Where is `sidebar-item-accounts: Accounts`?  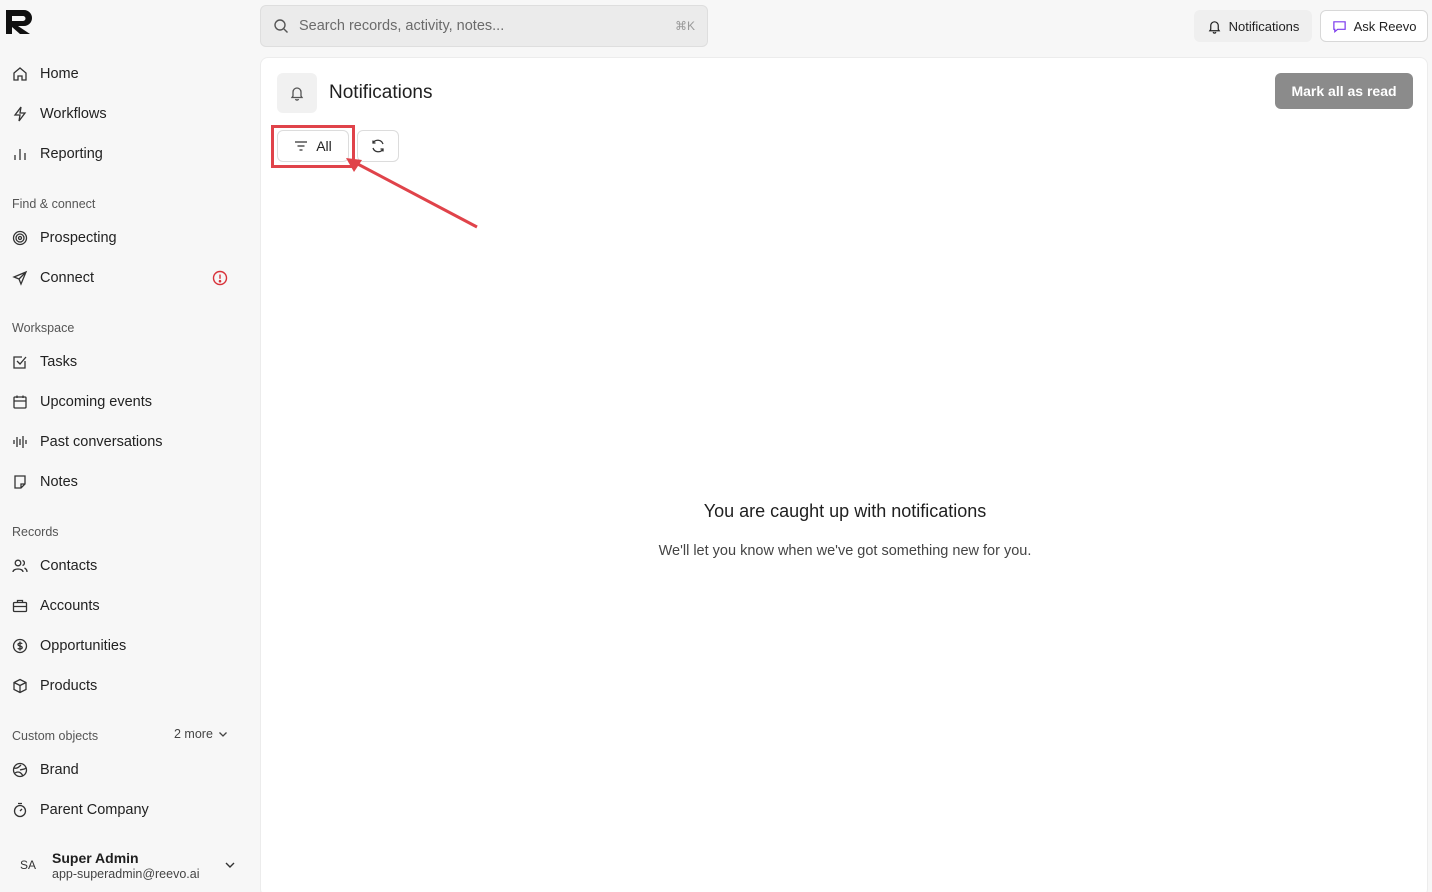
sidebar-item-accounts: Accounts is located at coordinates (124, 606).